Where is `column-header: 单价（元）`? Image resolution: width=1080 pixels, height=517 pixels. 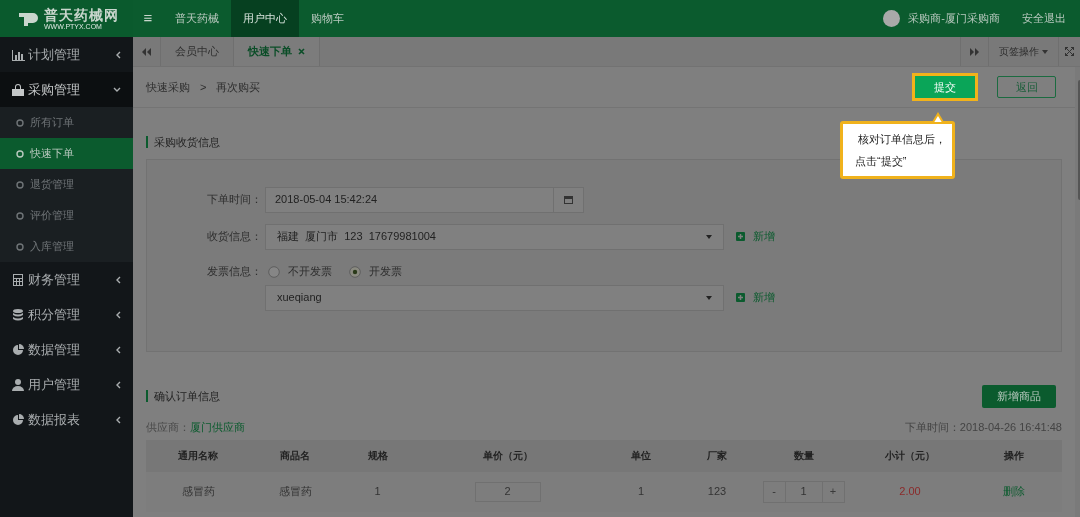
column-header: 单价（元） is located at coordinates (507, 456).